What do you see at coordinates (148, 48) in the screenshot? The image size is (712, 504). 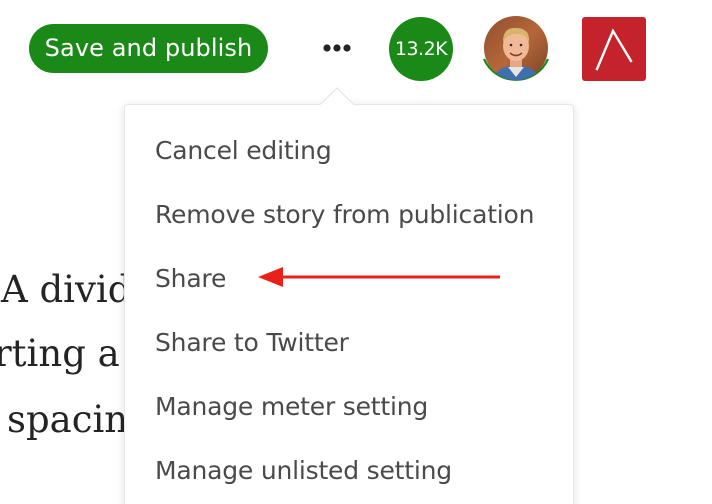 I see `save-and-publish-button: Save and publish` at bounding box center [148, 48].